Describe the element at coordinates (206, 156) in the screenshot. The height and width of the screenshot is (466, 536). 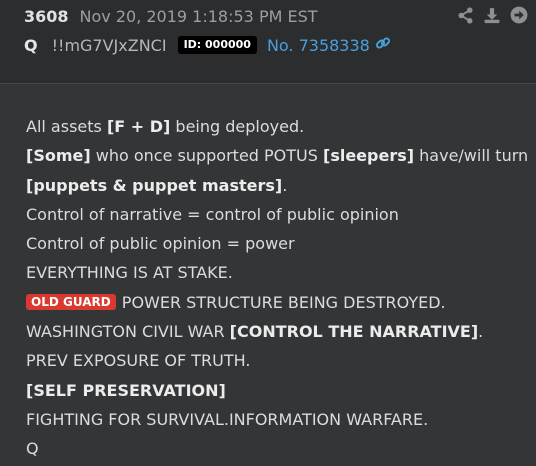
I see `text-span: who once supported POTUS` at that location.